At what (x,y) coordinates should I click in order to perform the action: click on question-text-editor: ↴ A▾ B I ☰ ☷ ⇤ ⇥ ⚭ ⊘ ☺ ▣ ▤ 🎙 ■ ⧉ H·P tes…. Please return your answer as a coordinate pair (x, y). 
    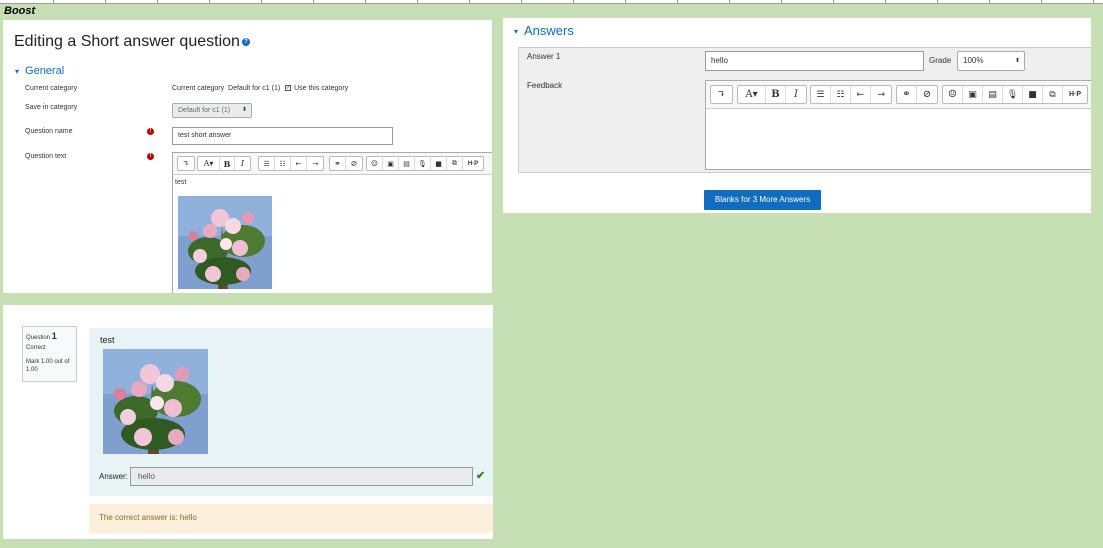
    Looking at the image, I should click on (332, 222).